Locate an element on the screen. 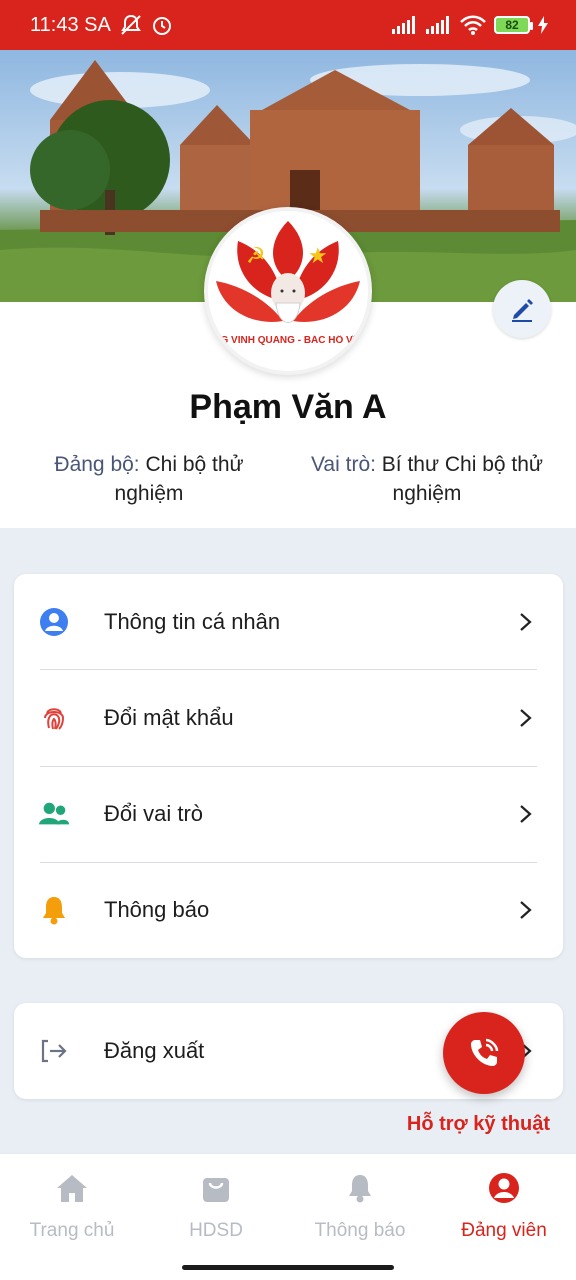 This screenshot has height=1280, width=576. avatar: ☭ ★ G VINH QUANG - BÁC HỒ VĨ is located at coordinates (288, 291).